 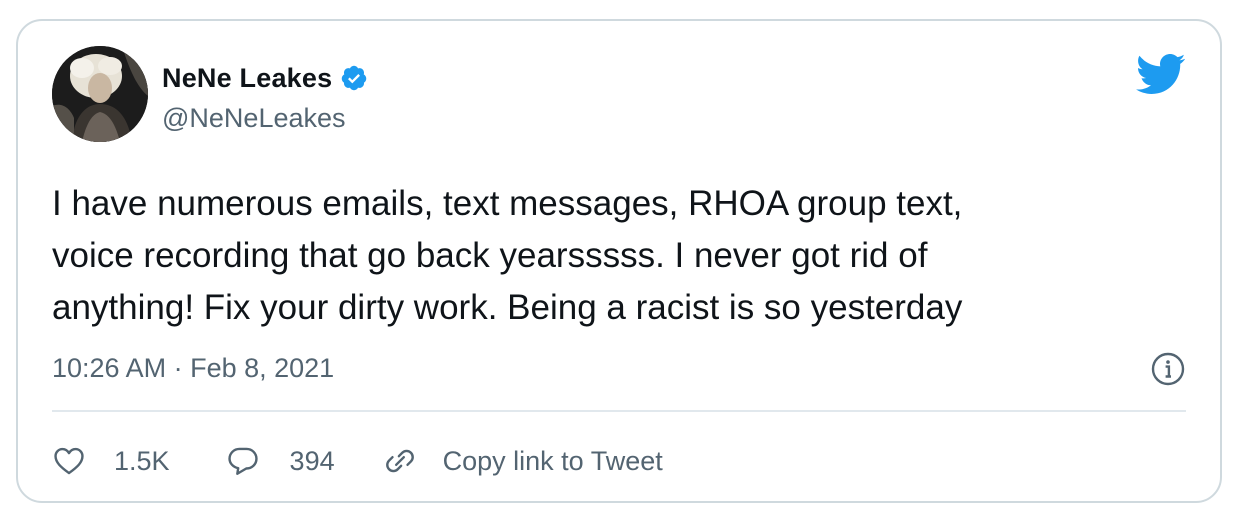 I want to click on tweet-actions: 1.5K 394 Copy link to Tweet, so click(x=357, y=461).